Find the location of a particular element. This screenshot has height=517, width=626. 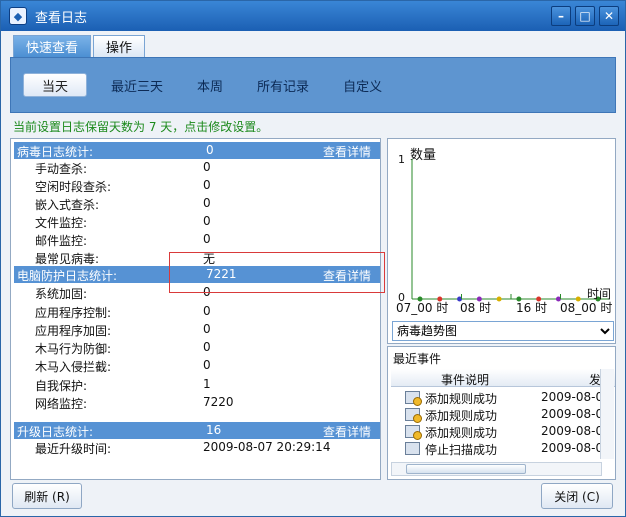

tab-quick-view: 快速查看 is located at coordinates (52, 46).